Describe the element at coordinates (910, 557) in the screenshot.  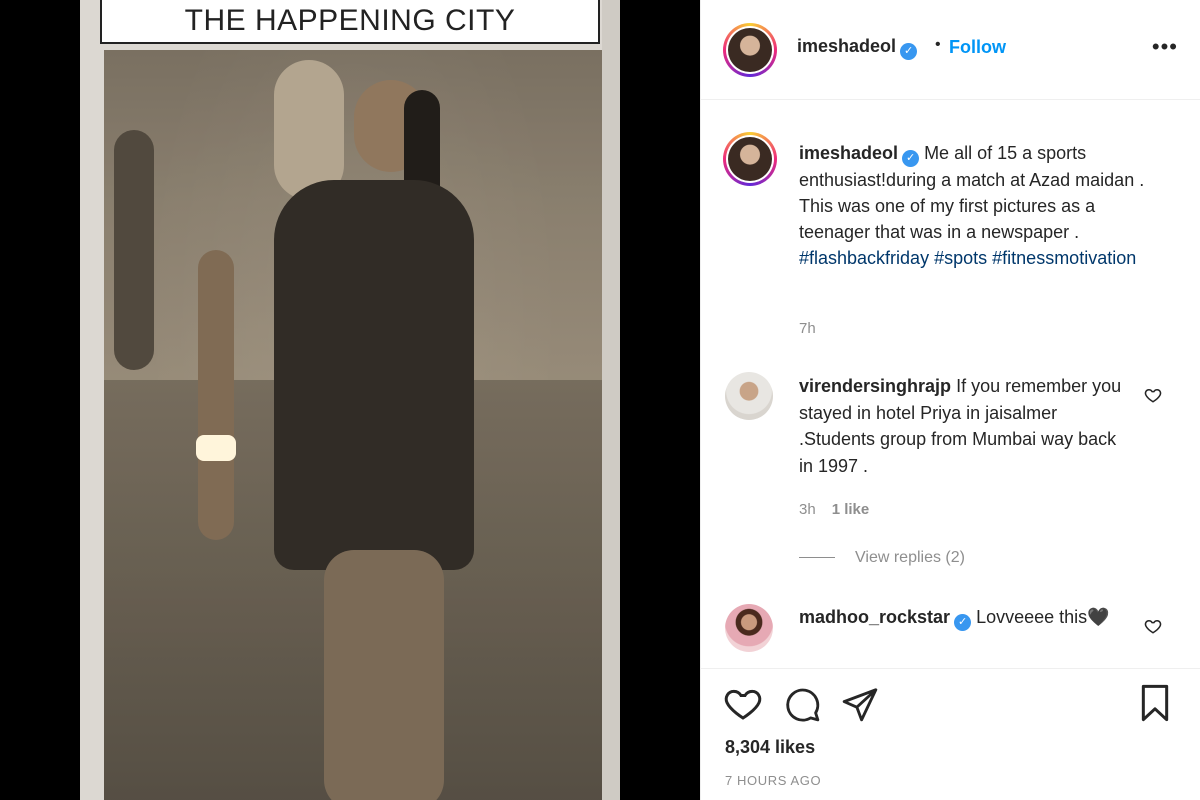
I see `view-replies-label: View replies (2)` at that location.